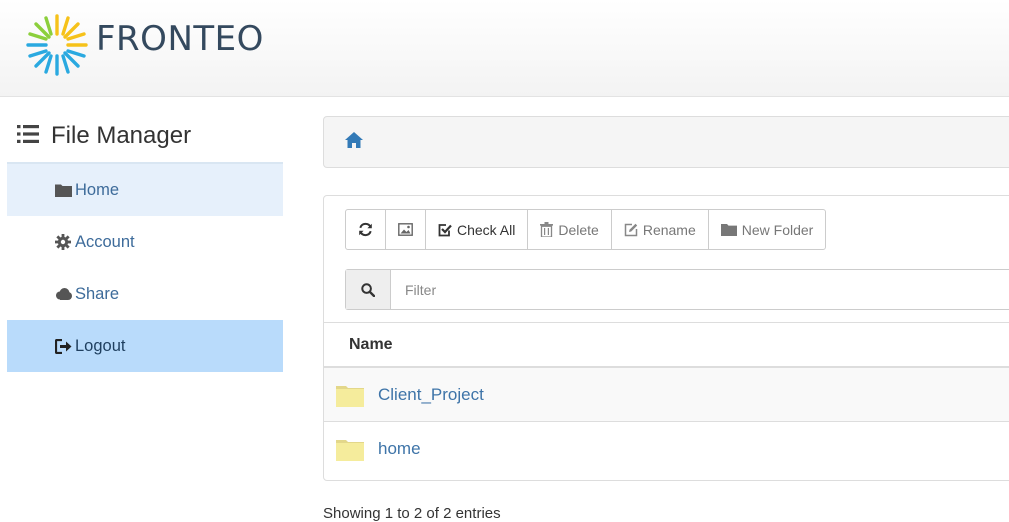 The image size is (1009, 522). I want to click on sidebar-item-account: Account, so click(145, 242).